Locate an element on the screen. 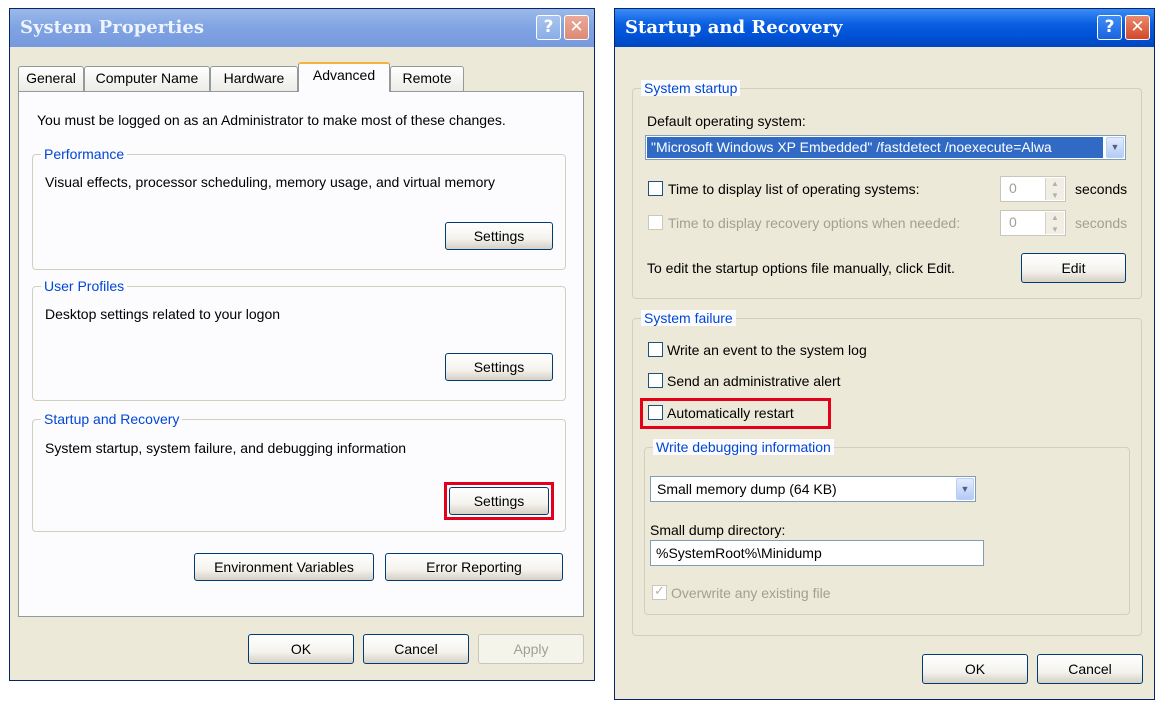 This screenshot has width=1159, height=702. startup-recovery-titlebar: Startup and Recovery ? ✕ is located at coordinates (884, 28).